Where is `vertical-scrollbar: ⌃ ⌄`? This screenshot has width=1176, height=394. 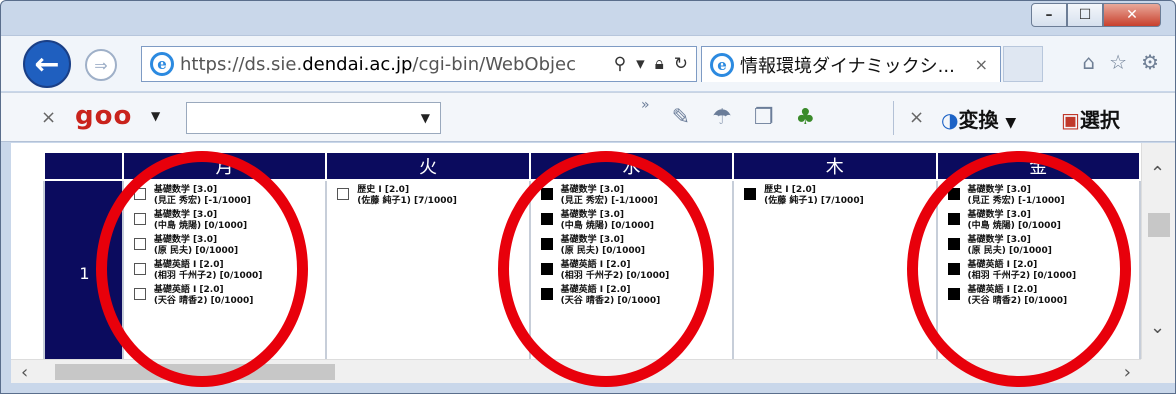
vertical-scrollbar: ⌃ ⌄ is located at coordinates (1158, 251).